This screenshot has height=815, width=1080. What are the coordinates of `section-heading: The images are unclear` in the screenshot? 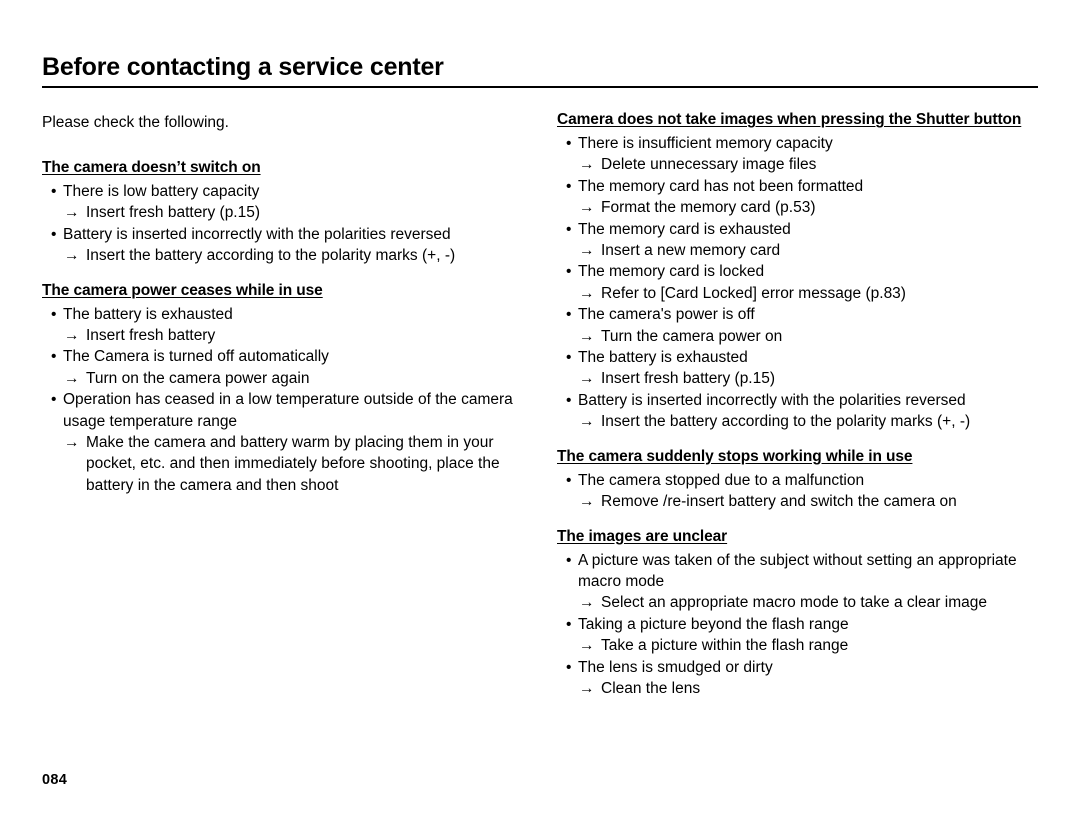 It's located at (642, 536).